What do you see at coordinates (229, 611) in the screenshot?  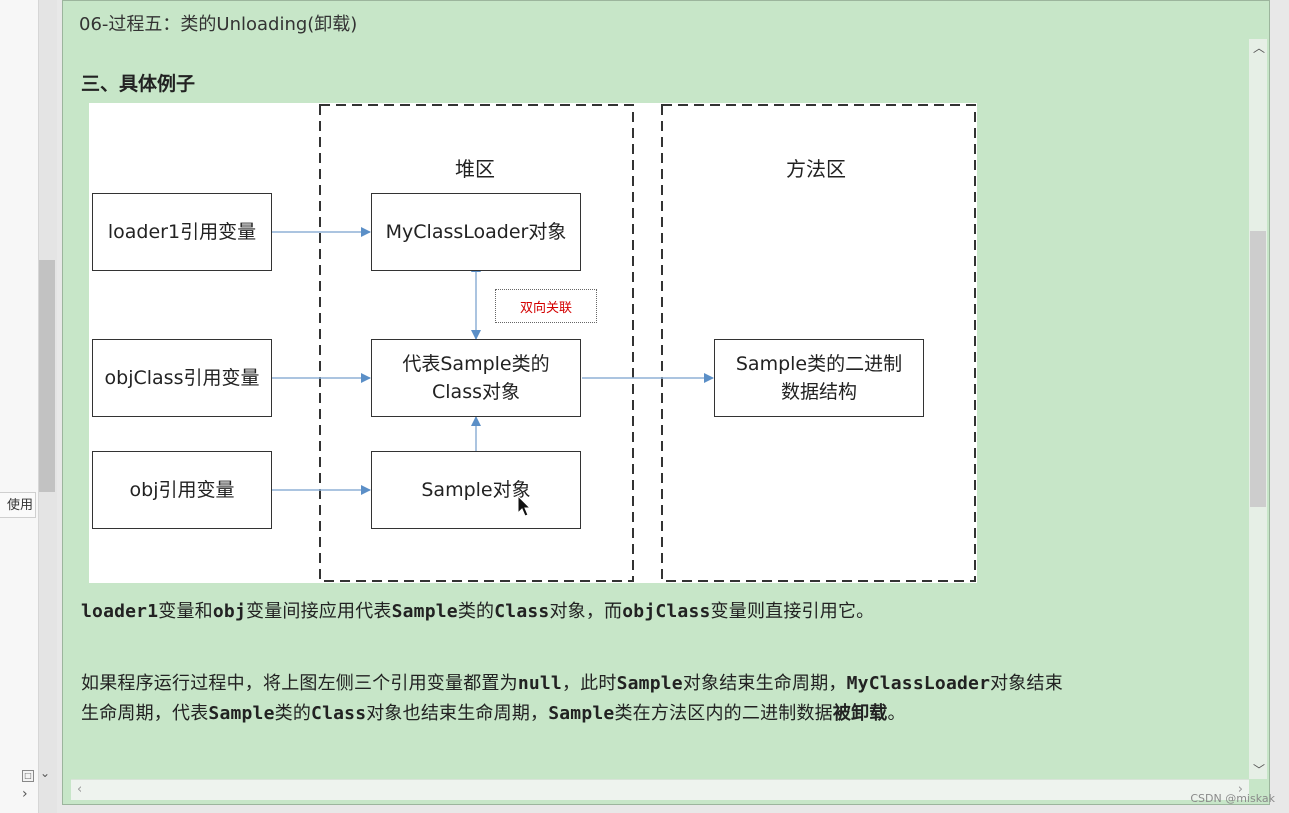 I see `inline-code: obj` at bounding box center [229, 611].